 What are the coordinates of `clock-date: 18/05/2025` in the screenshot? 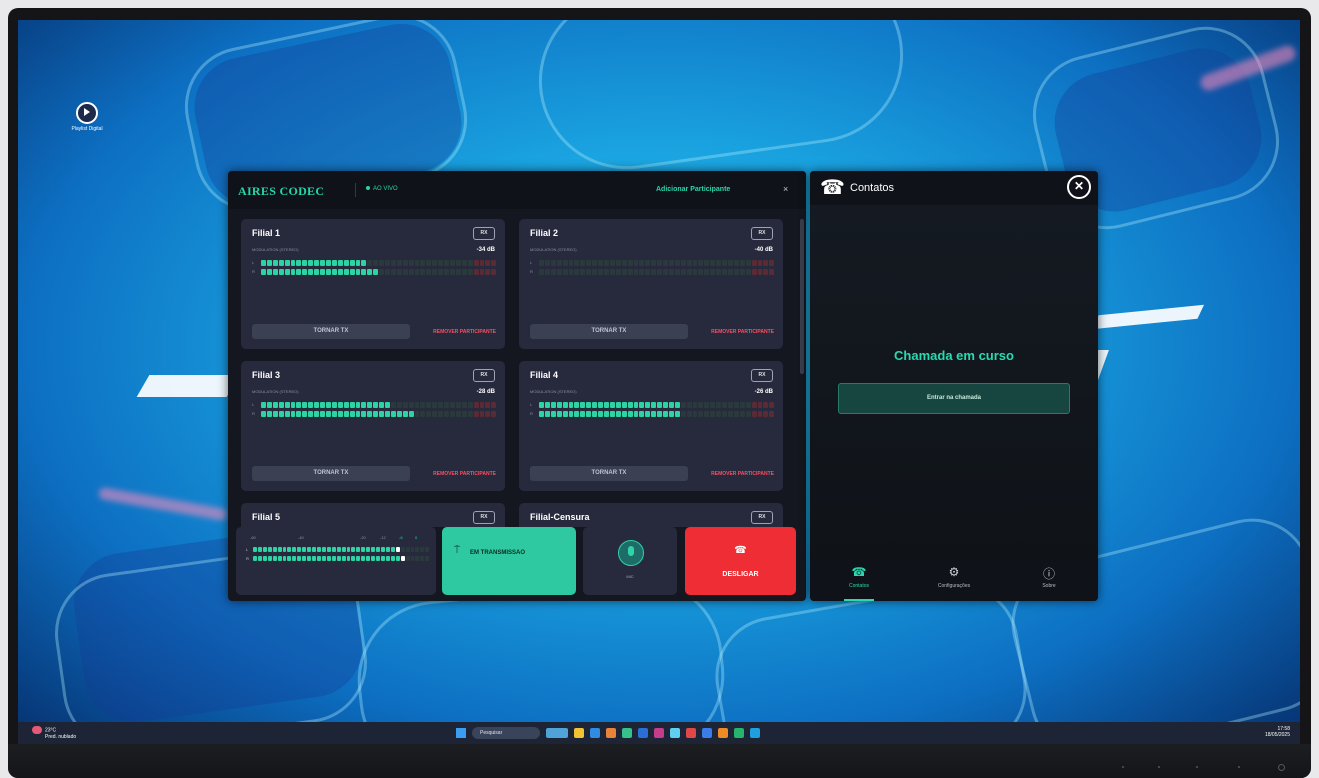 It's located at (1277, 735).